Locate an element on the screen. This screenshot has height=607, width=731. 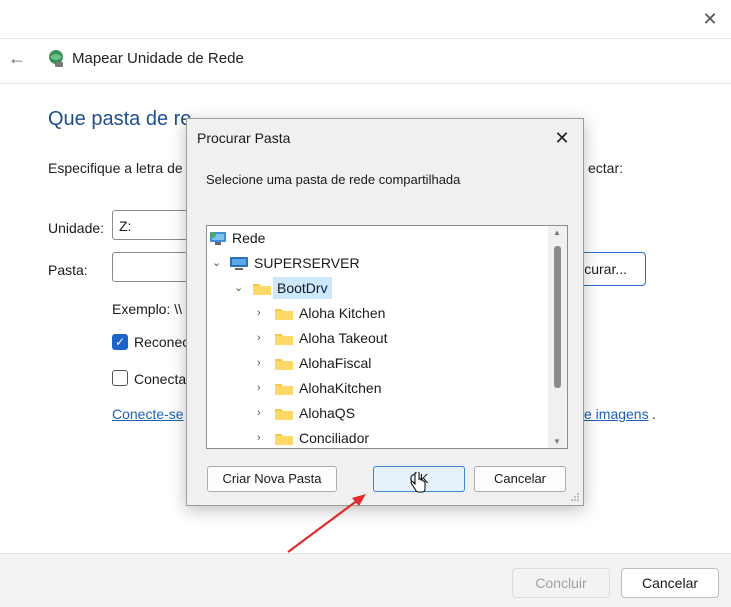
network-drive-icon is located at coordinates (56, 58).